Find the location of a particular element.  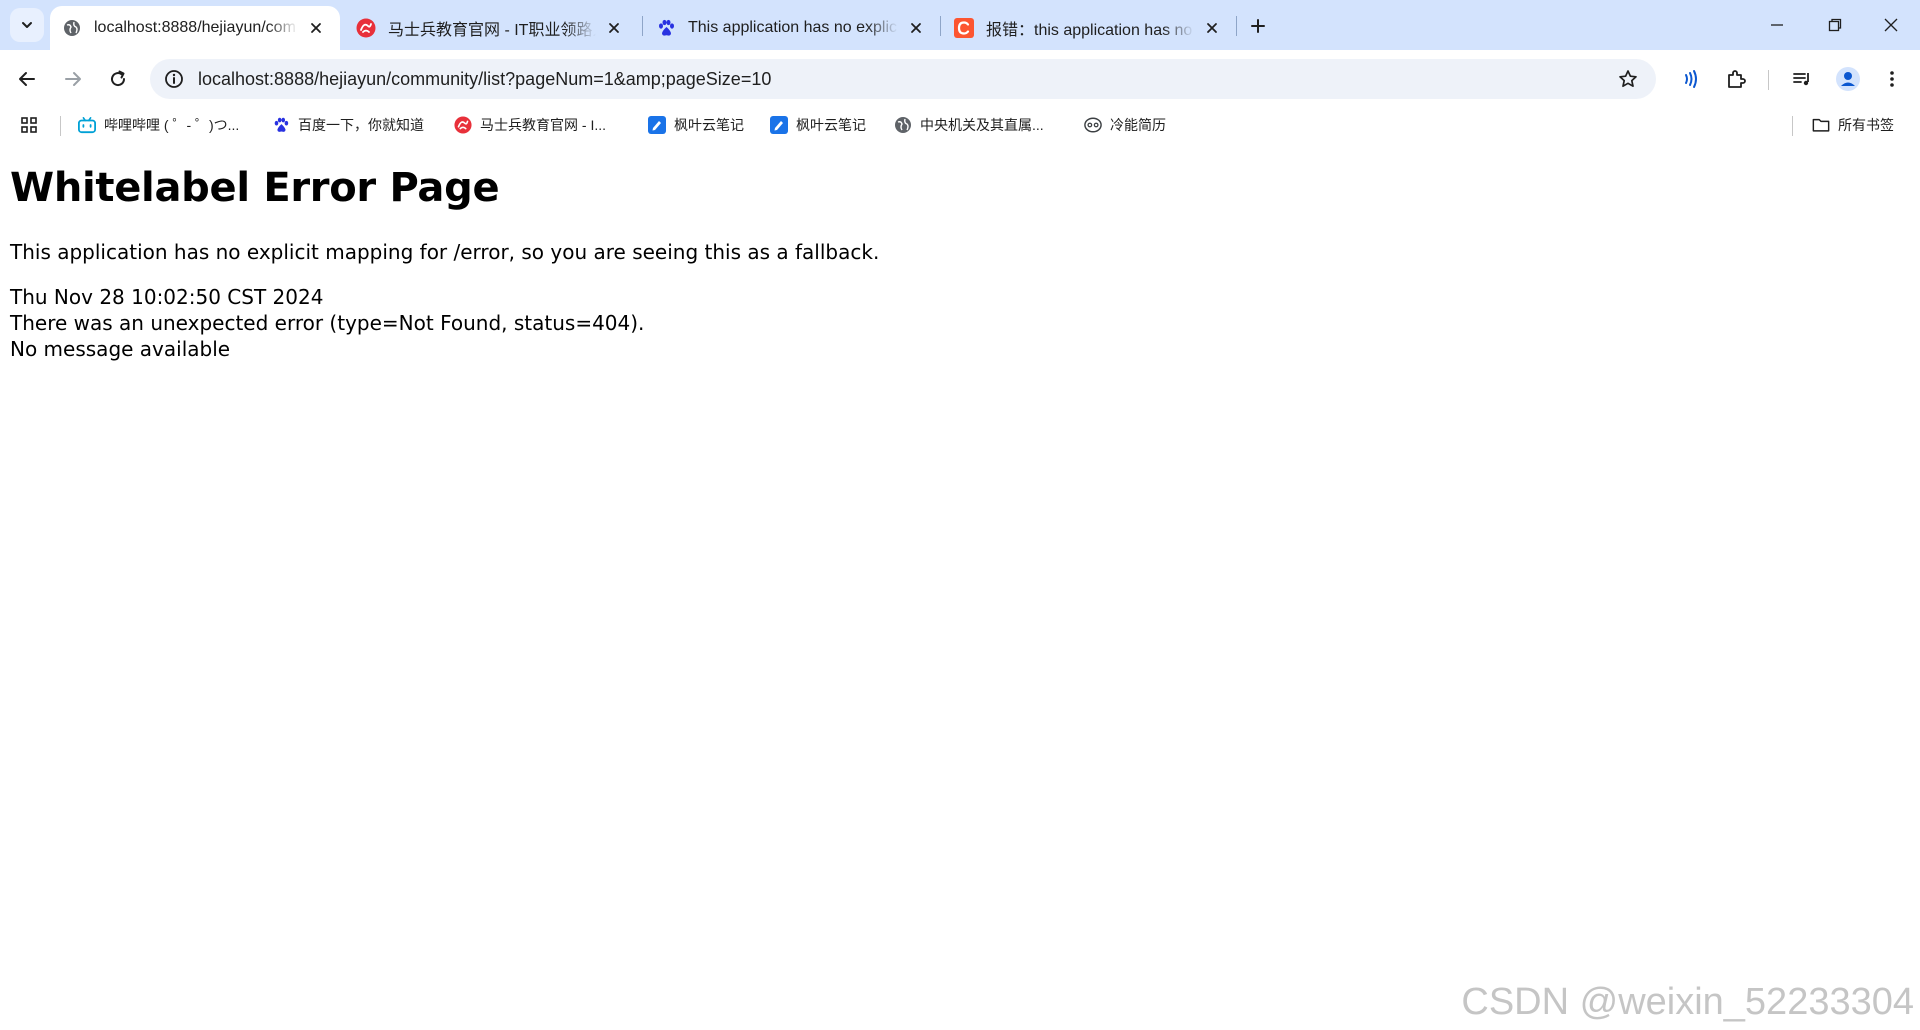

forward-button is located at coordinates (73, 79).